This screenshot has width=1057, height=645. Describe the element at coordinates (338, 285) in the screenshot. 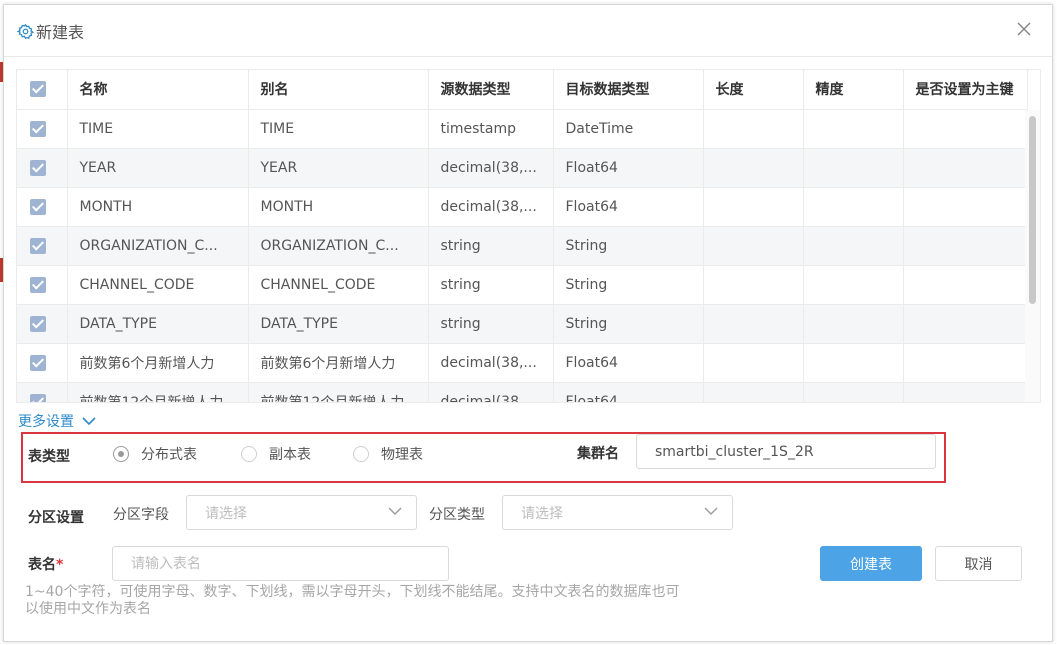

I see `cell-alias: CHANNEL_CODE` at that location.